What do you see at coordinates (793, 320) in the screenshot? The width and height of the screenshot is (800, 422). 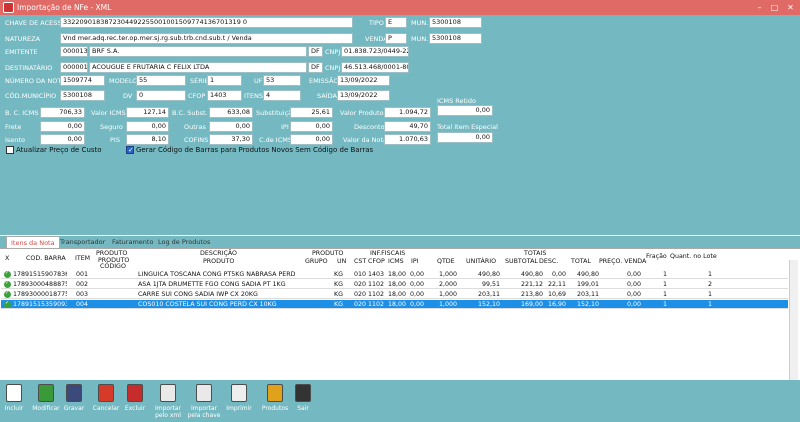 I see `grid-scrollbar` at bounding box center [793, 320].